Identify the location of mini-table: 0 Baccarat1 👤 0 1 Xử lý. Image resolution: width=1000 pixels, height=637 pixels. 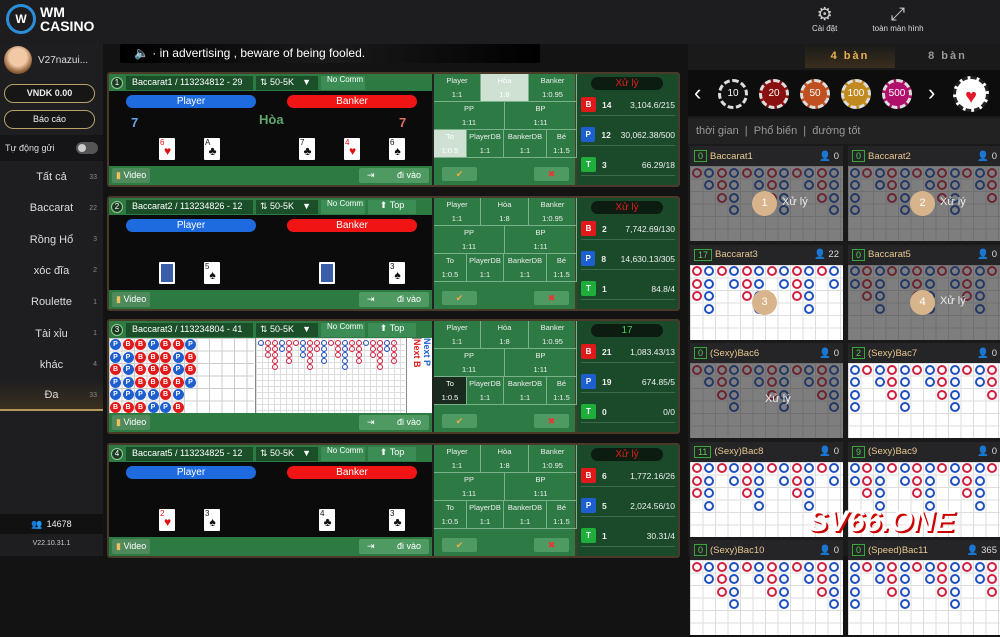
(766, 194).